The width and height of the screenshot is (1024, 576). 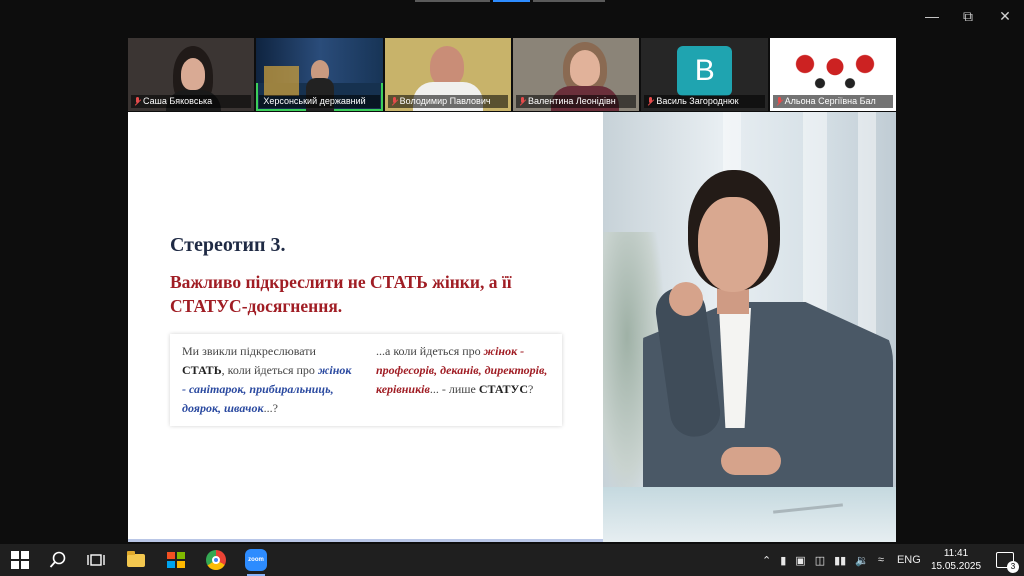 I want to click on volume-icon: 🔉, so click(x=862, y=560).